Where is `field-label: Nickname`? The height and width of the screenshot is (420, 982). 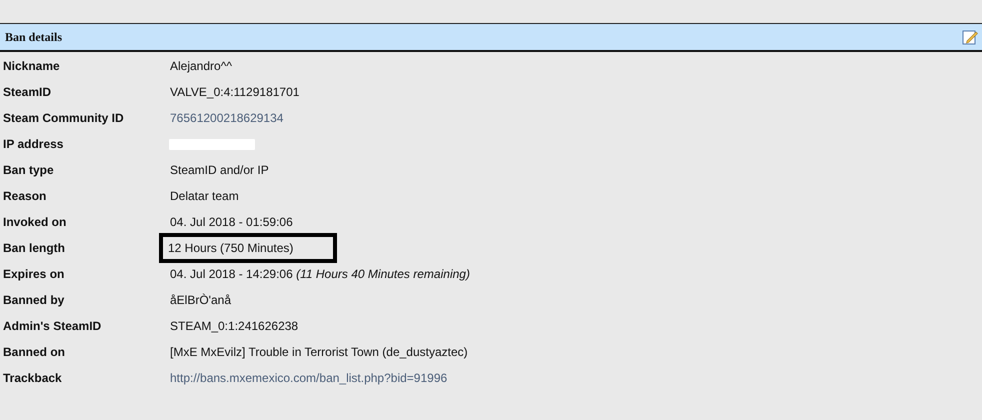 field-label: Nickname is located at coordinates (31, 66).